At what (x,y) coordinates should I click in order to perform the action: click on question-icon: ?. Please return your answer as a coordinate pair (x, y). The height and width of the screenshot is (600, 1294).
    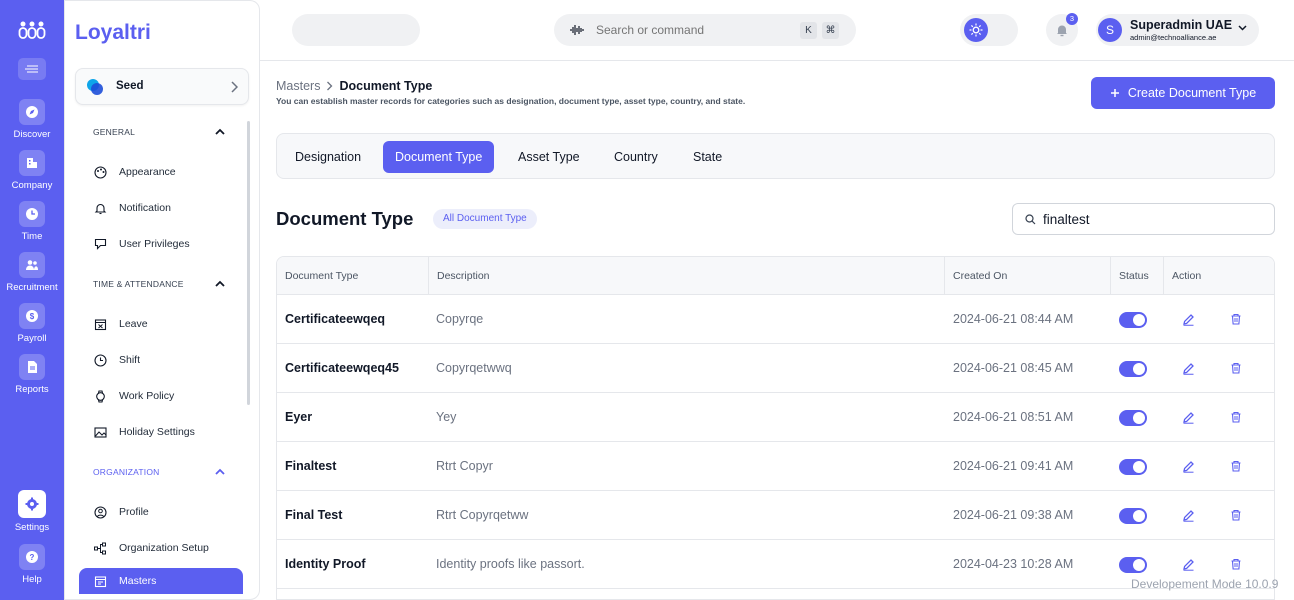
    Looking at the image, I should click on (32, 557).